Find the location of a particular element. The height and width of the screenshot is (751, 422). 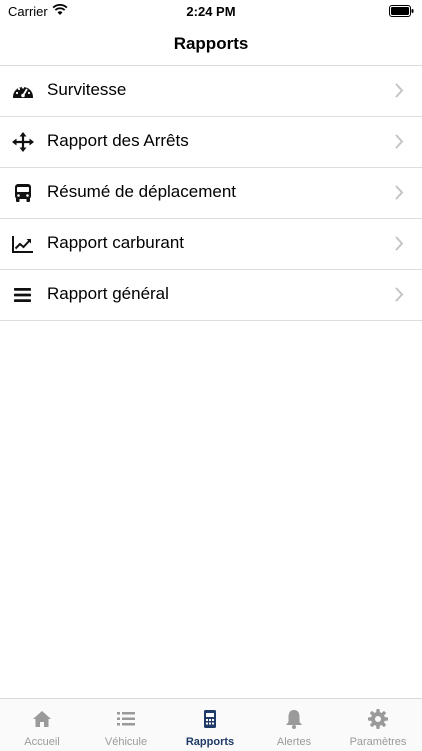

tab-label: Paramètres is located at coordinates (378, 742).